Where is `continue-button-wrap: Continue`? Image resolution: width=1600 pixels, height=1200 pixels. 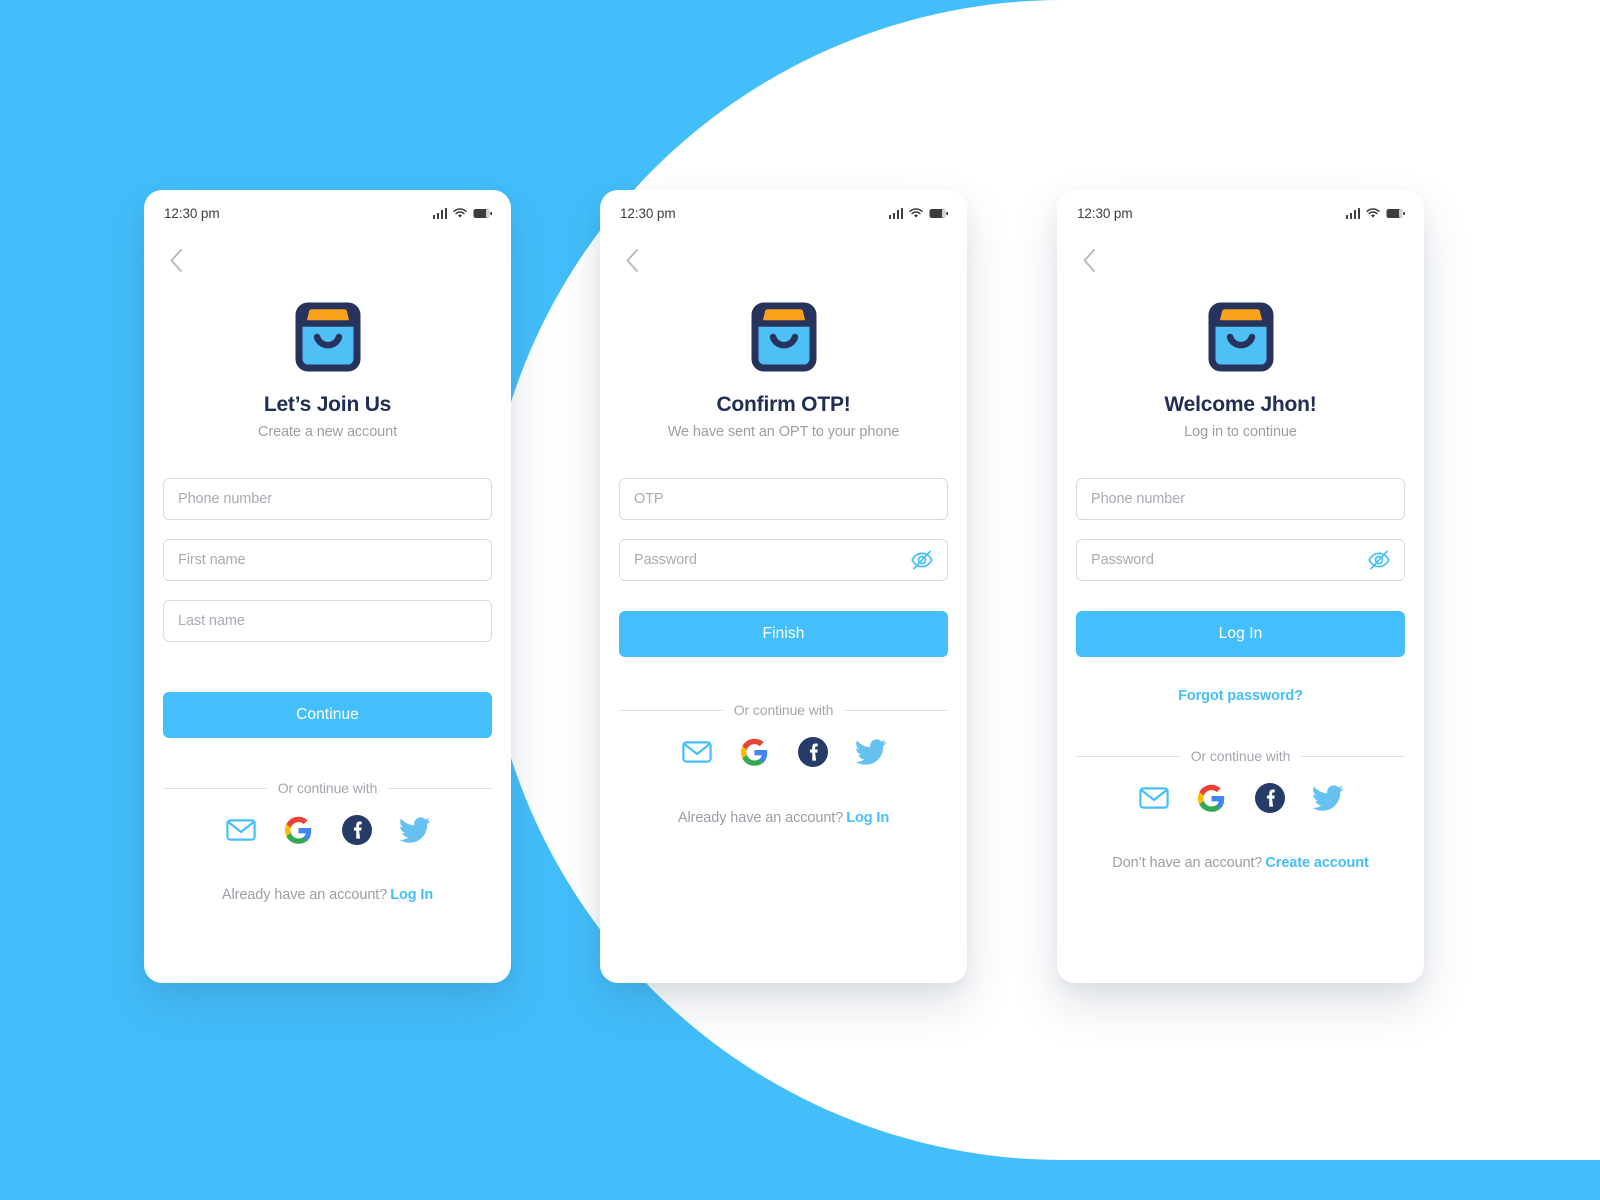 continue-button-wrap: Continue is located at coordinates (327, 715).